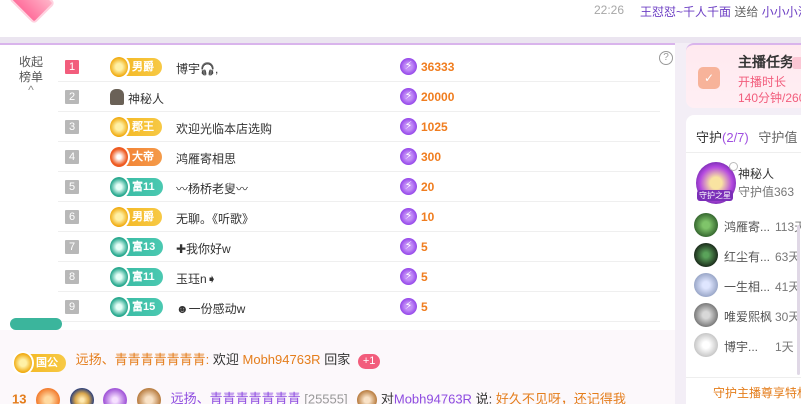 The image size is (801, 404). What do you see at coordinates (337, 359) in the screenshot?
I see `chat-back: 回家` at bounding box center [337, 359].